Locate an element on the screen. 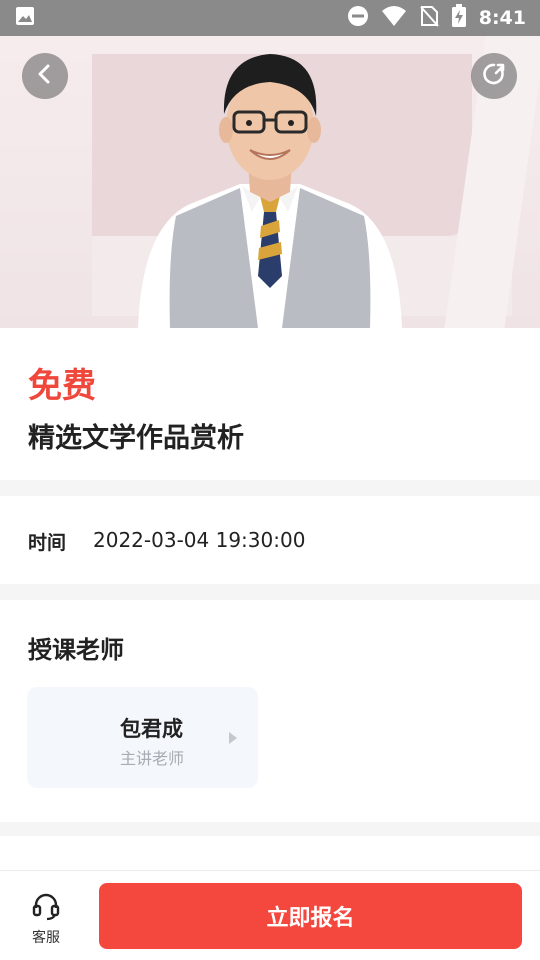 This screenshot has height=960, width=540. teacher-name: 包君成 is located at coordinates (151, 729).